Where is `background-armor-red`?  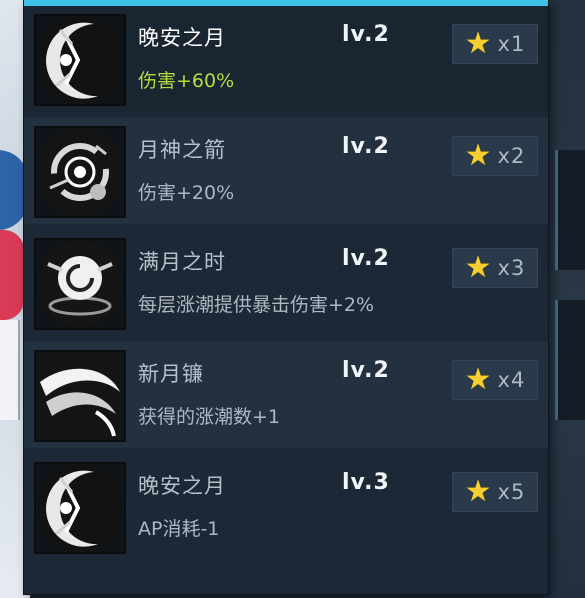
background-armor-red is located at coordinates (12, 275).